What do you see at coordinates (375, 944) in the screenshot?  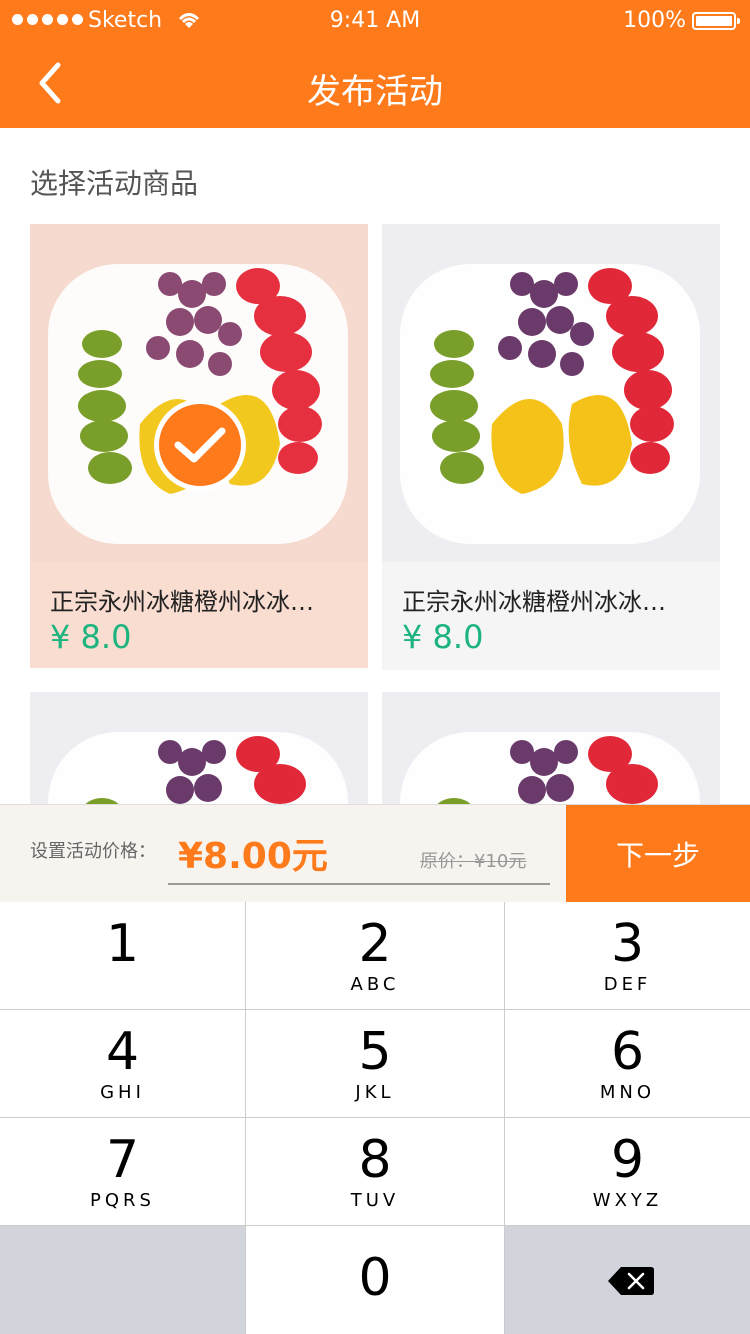 I see `key-digit: 2` at bounding box center [375, 944].